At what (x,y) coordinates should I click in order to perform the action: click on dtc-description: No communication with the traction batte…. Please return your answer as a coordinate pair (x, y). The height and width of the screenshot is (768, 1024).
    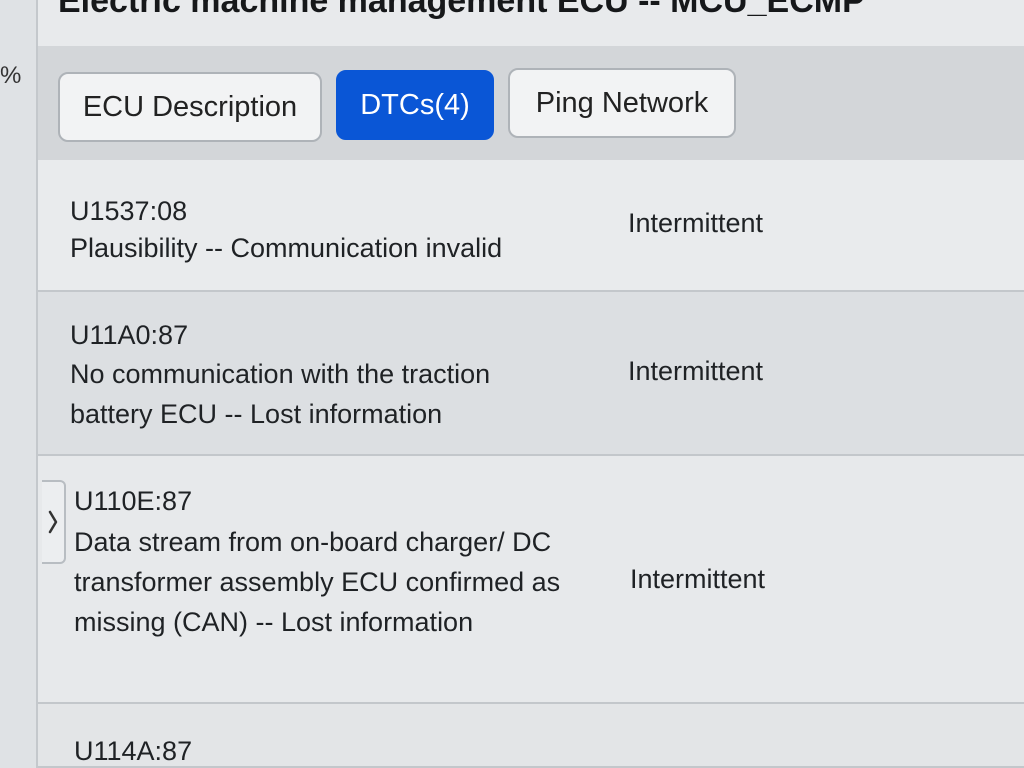
    Looking at the image, I should click on (280, 394).